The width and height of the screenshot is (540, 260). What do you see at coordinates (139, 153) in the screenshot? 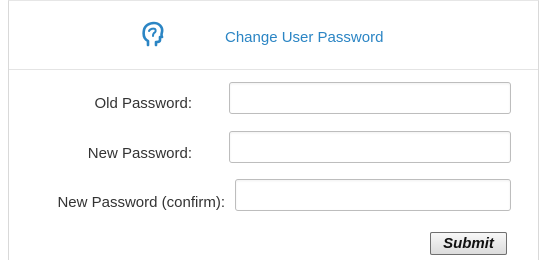
I see `new-password-label: New Password:` at bounding box center [139, 153].